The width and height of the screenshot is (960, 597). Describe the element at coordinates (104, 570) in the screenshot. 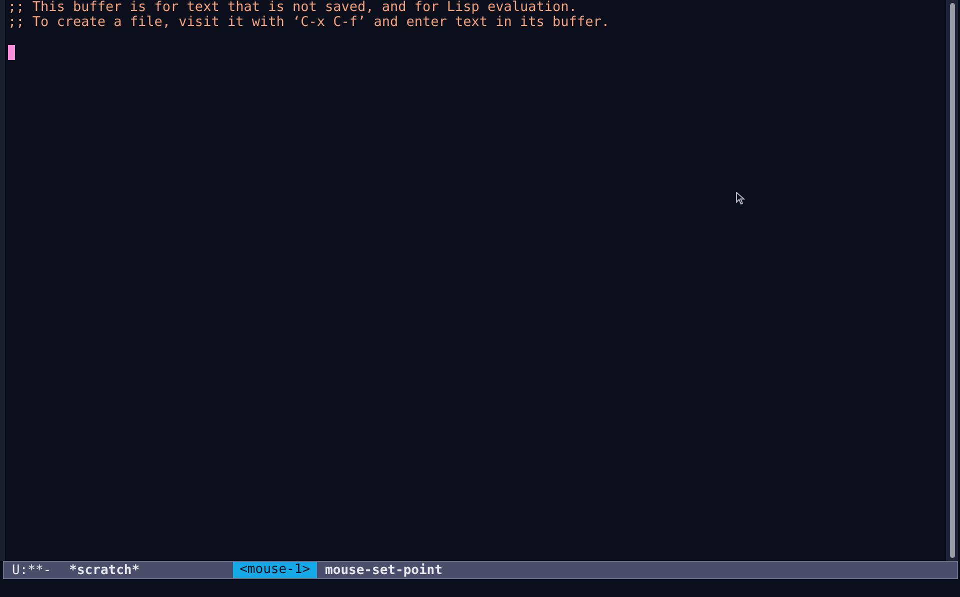

I see `buffer-name: *scratch*` at that location.